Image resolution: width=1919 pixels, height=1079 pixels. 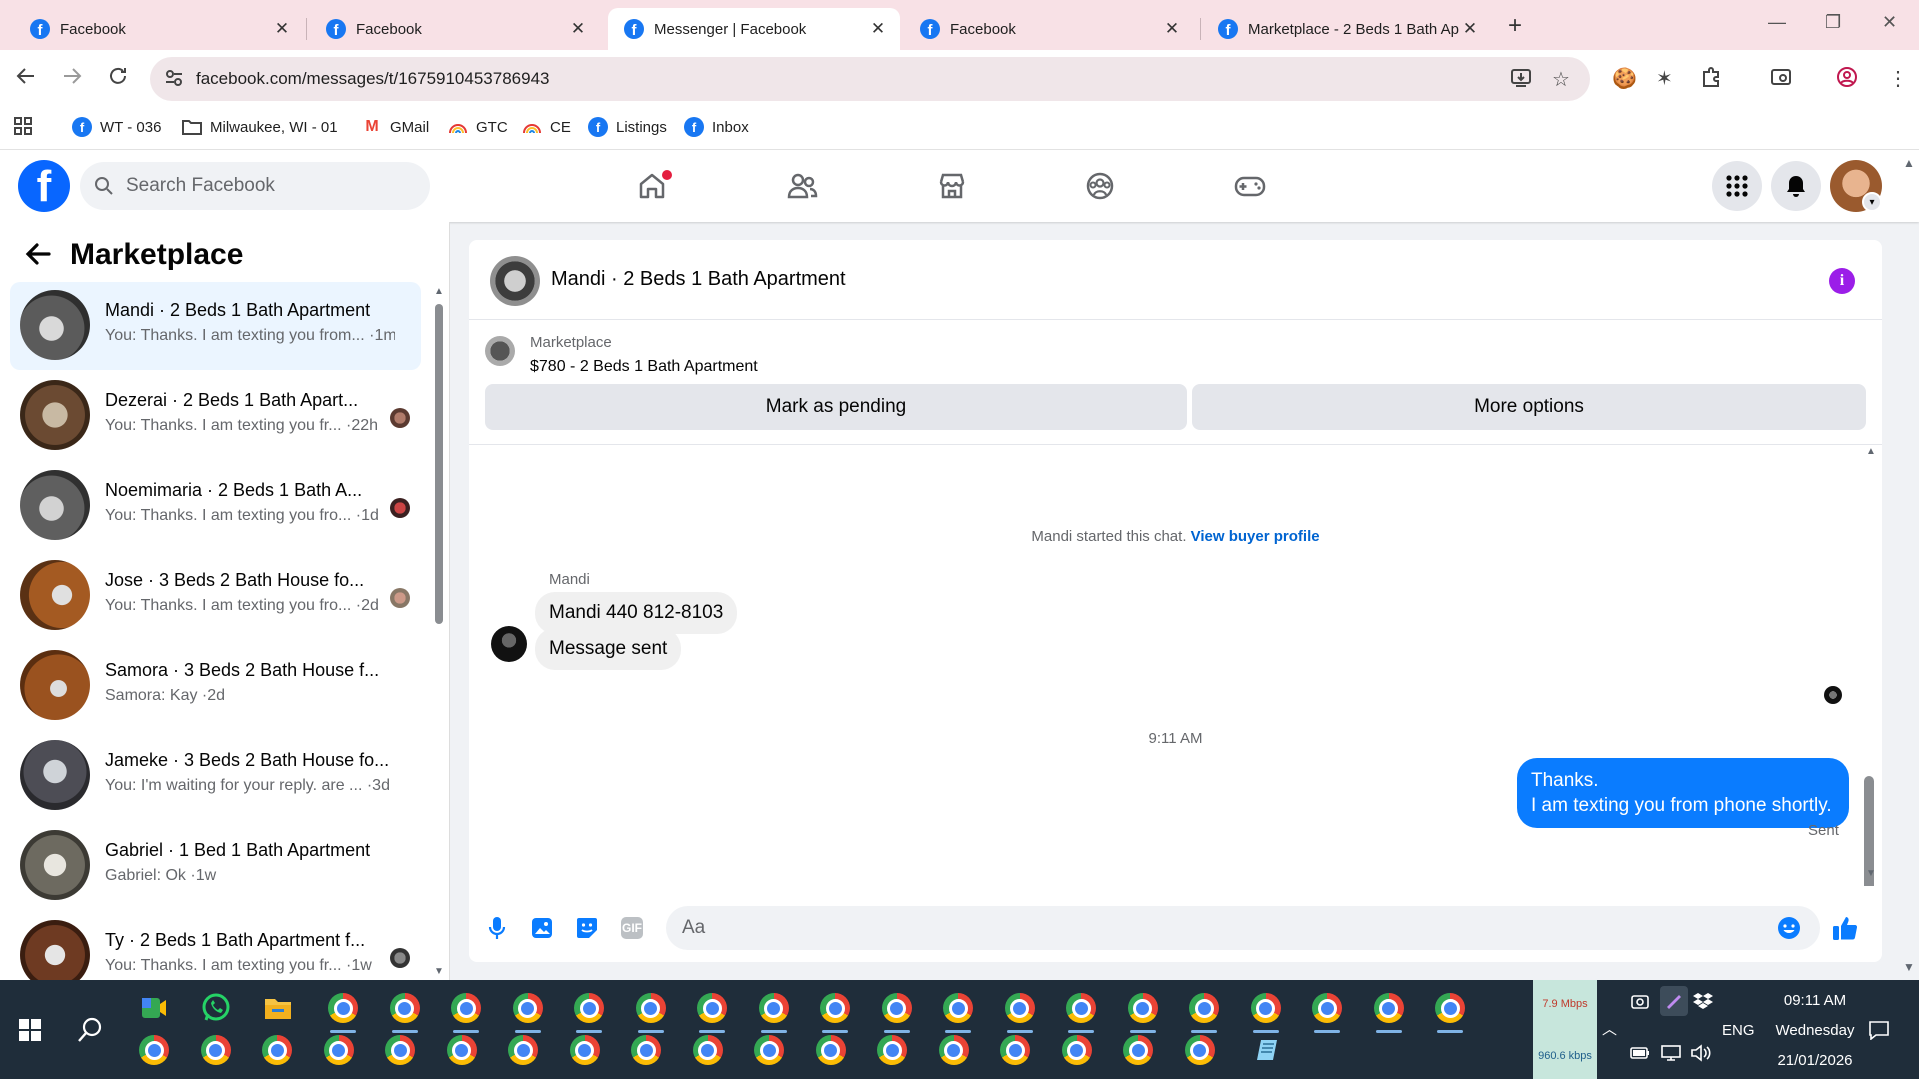 I want to click on restore-icon: ❐, so click(x=1833, y=22).